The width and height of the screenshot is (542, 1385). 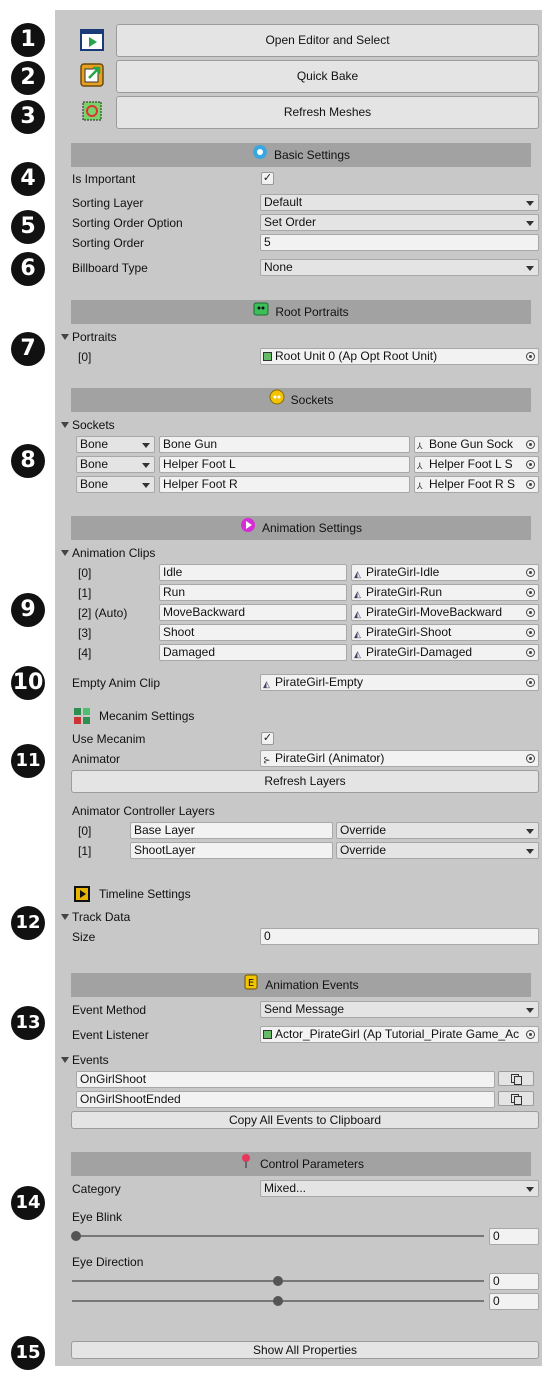 I want to click on socket-name-input: Helper Foot R, so click(x=284, y=484).